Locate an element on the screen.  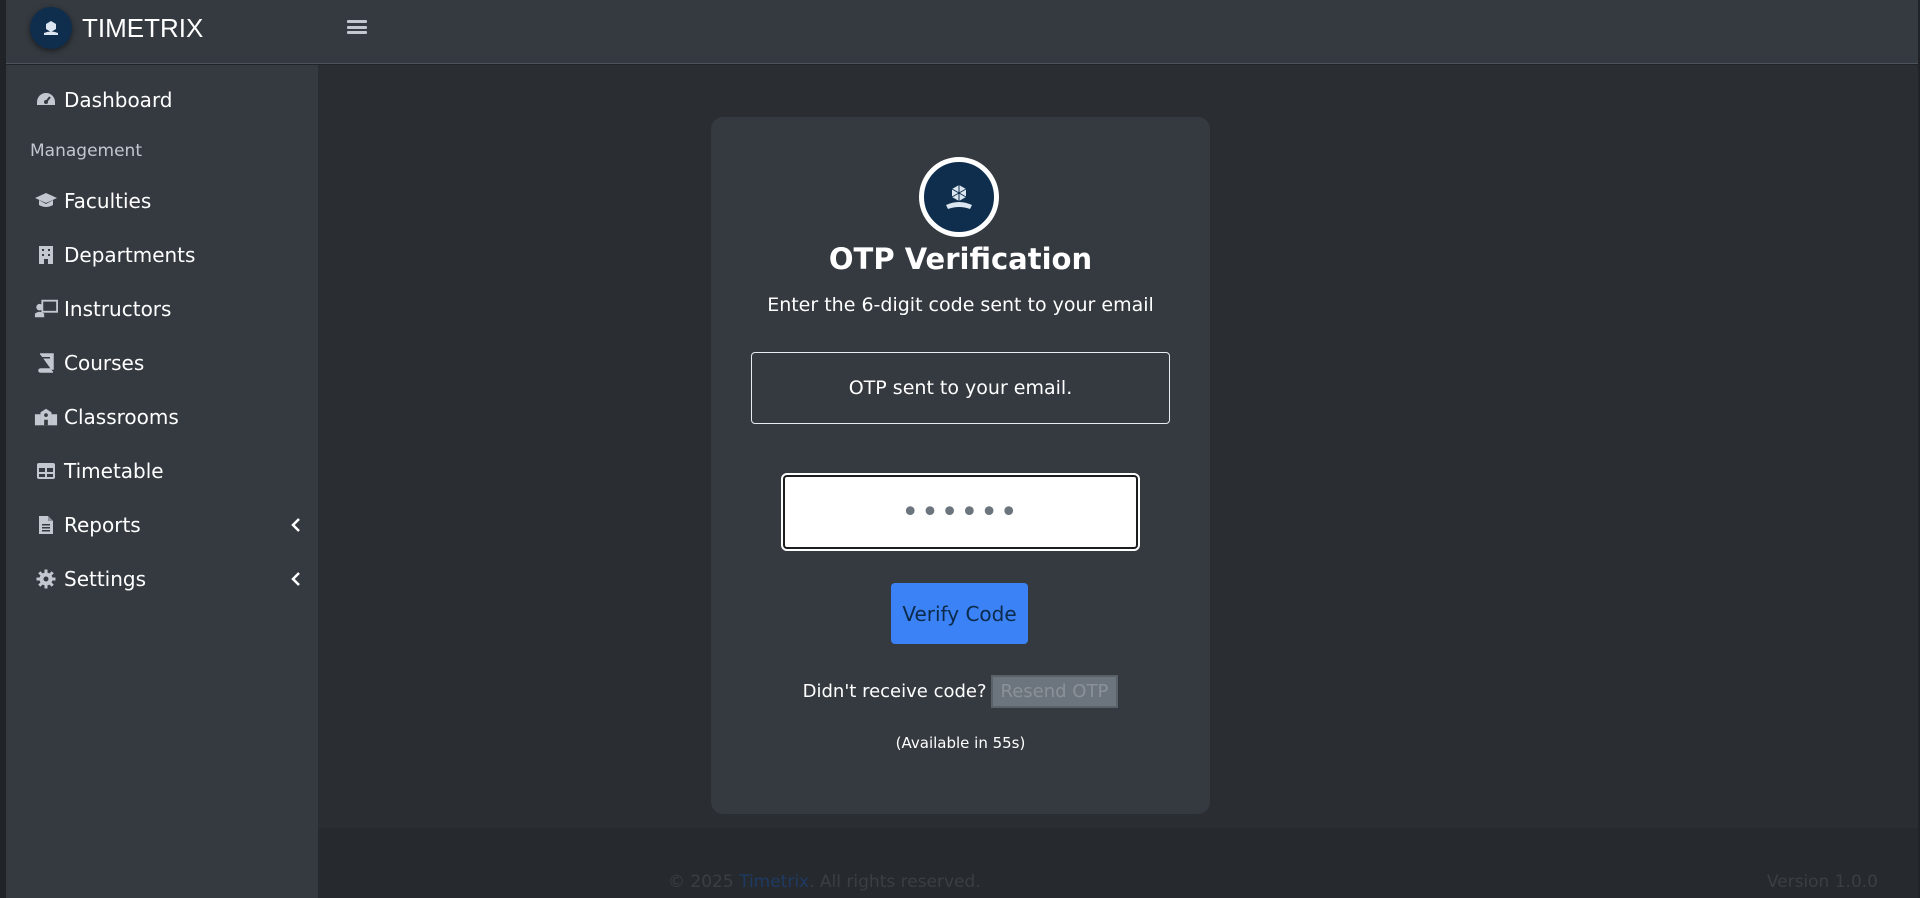
resend-row: Didn't receive code? Resend OTP is located at coordinates (960, 691).